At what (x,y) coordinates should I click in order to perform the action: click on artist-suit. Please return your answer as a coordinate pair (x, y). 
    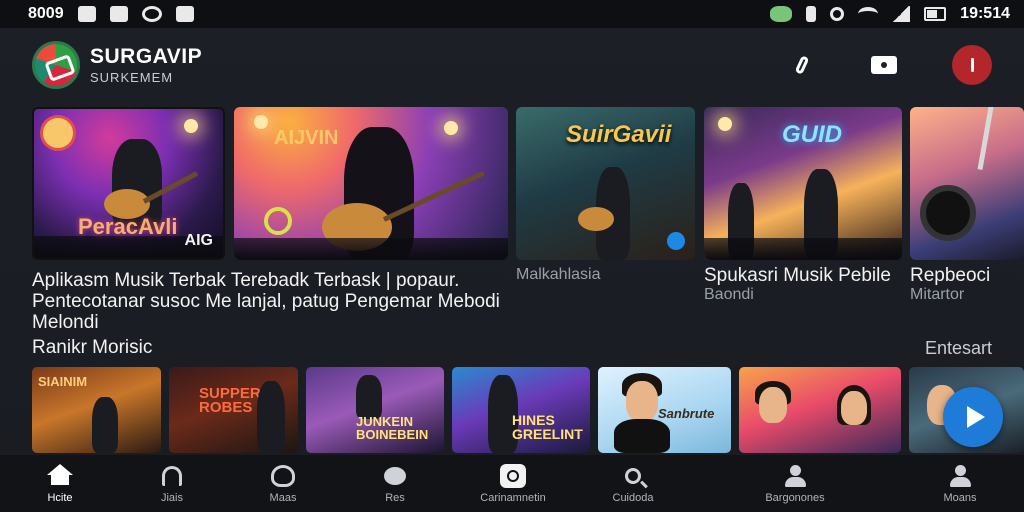
    Looking at the image, I should click on (642, 436).